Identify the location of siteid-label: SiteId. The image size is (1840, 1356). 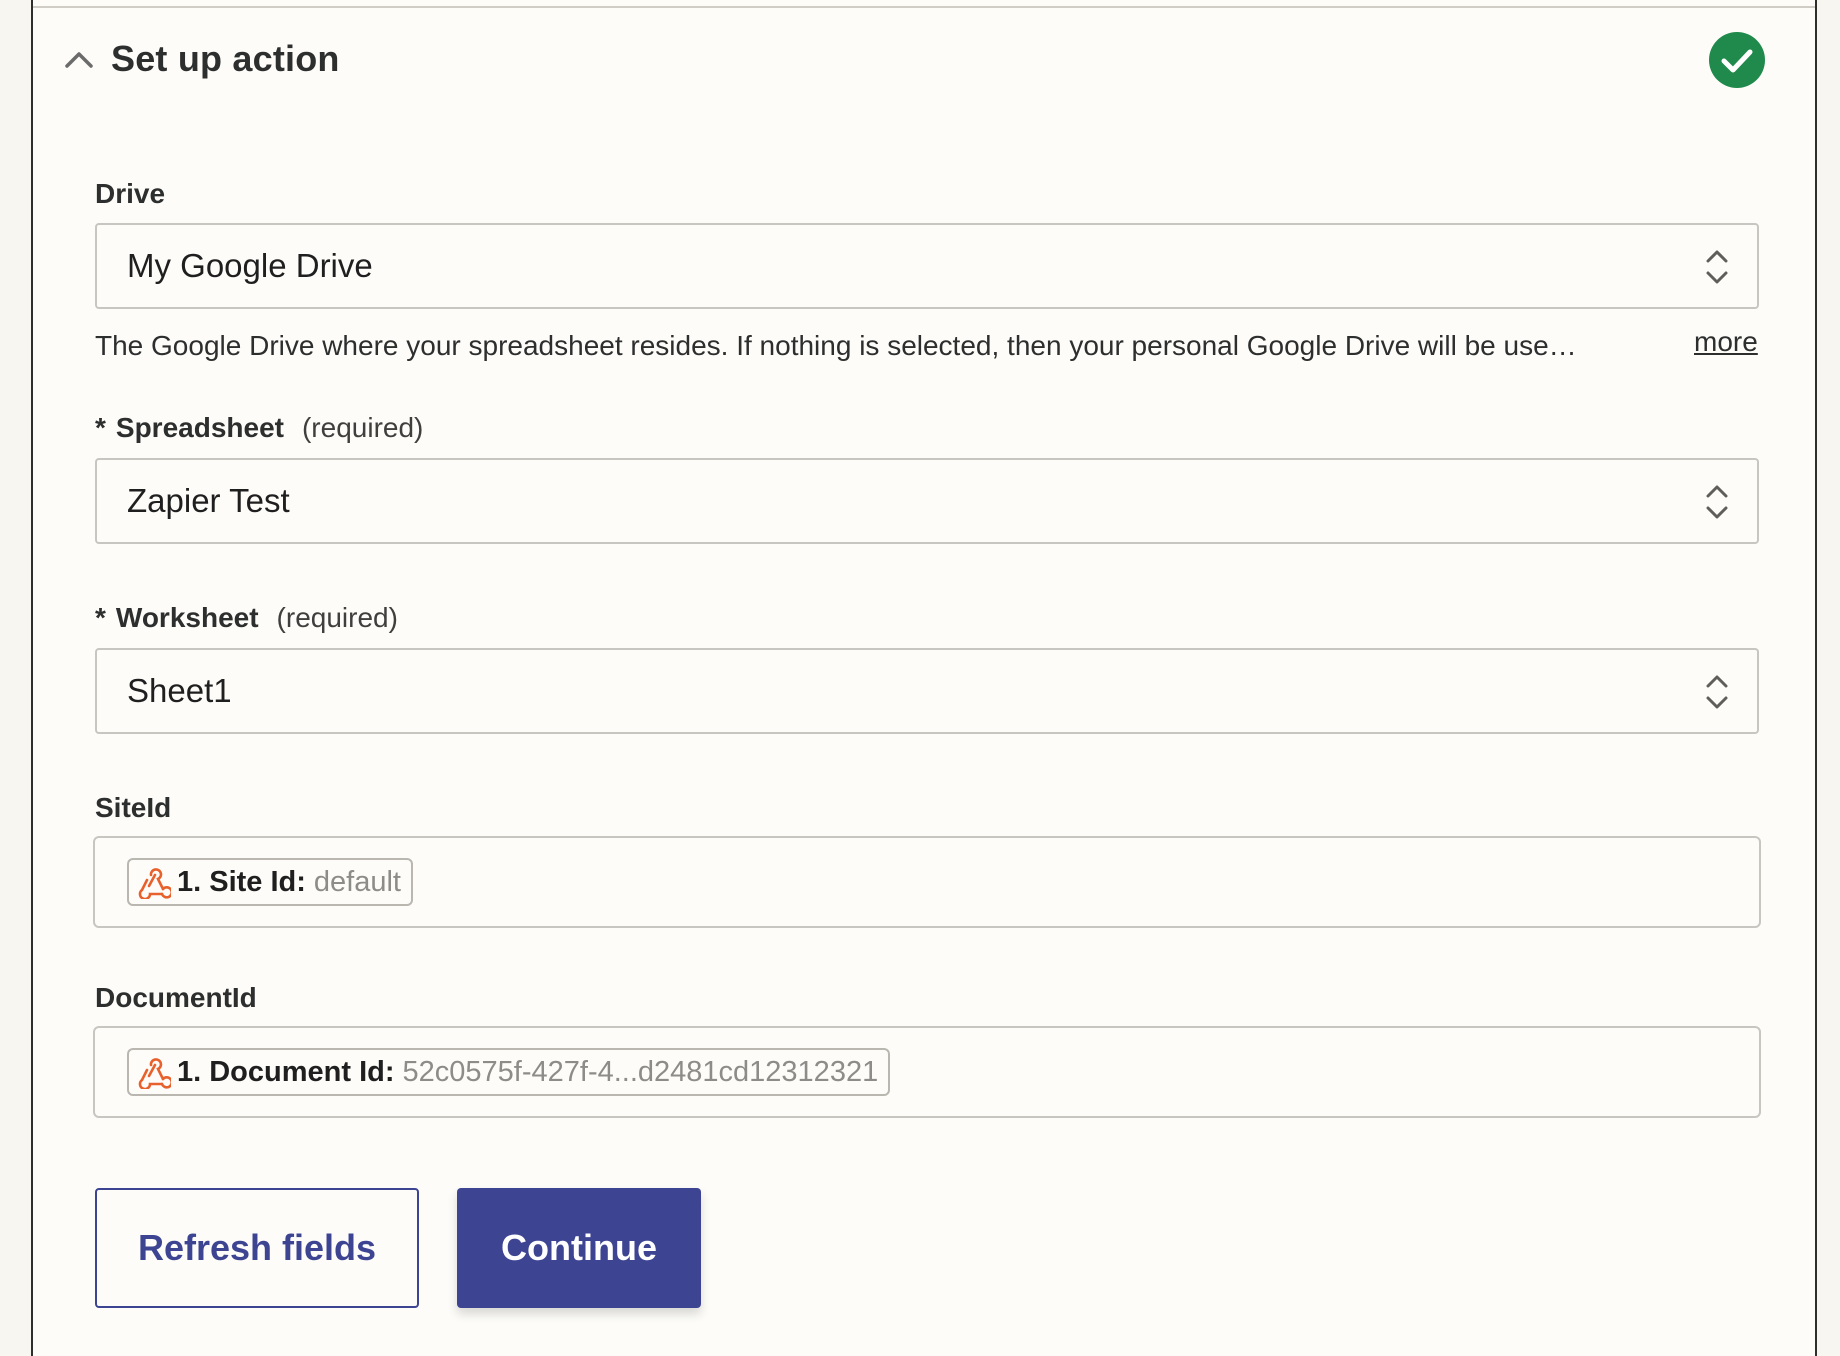
(133, 807).